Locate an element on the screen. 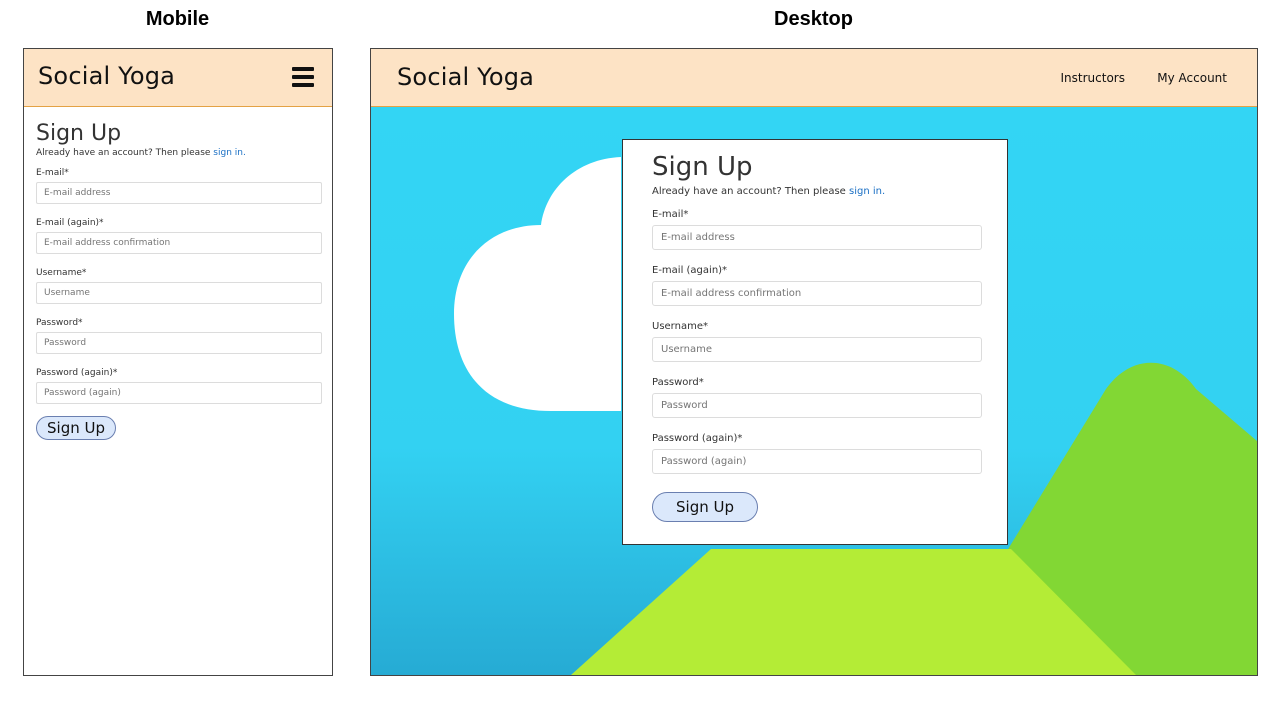  nav-instructors: Instructors is located at coordinates (1093, 78).